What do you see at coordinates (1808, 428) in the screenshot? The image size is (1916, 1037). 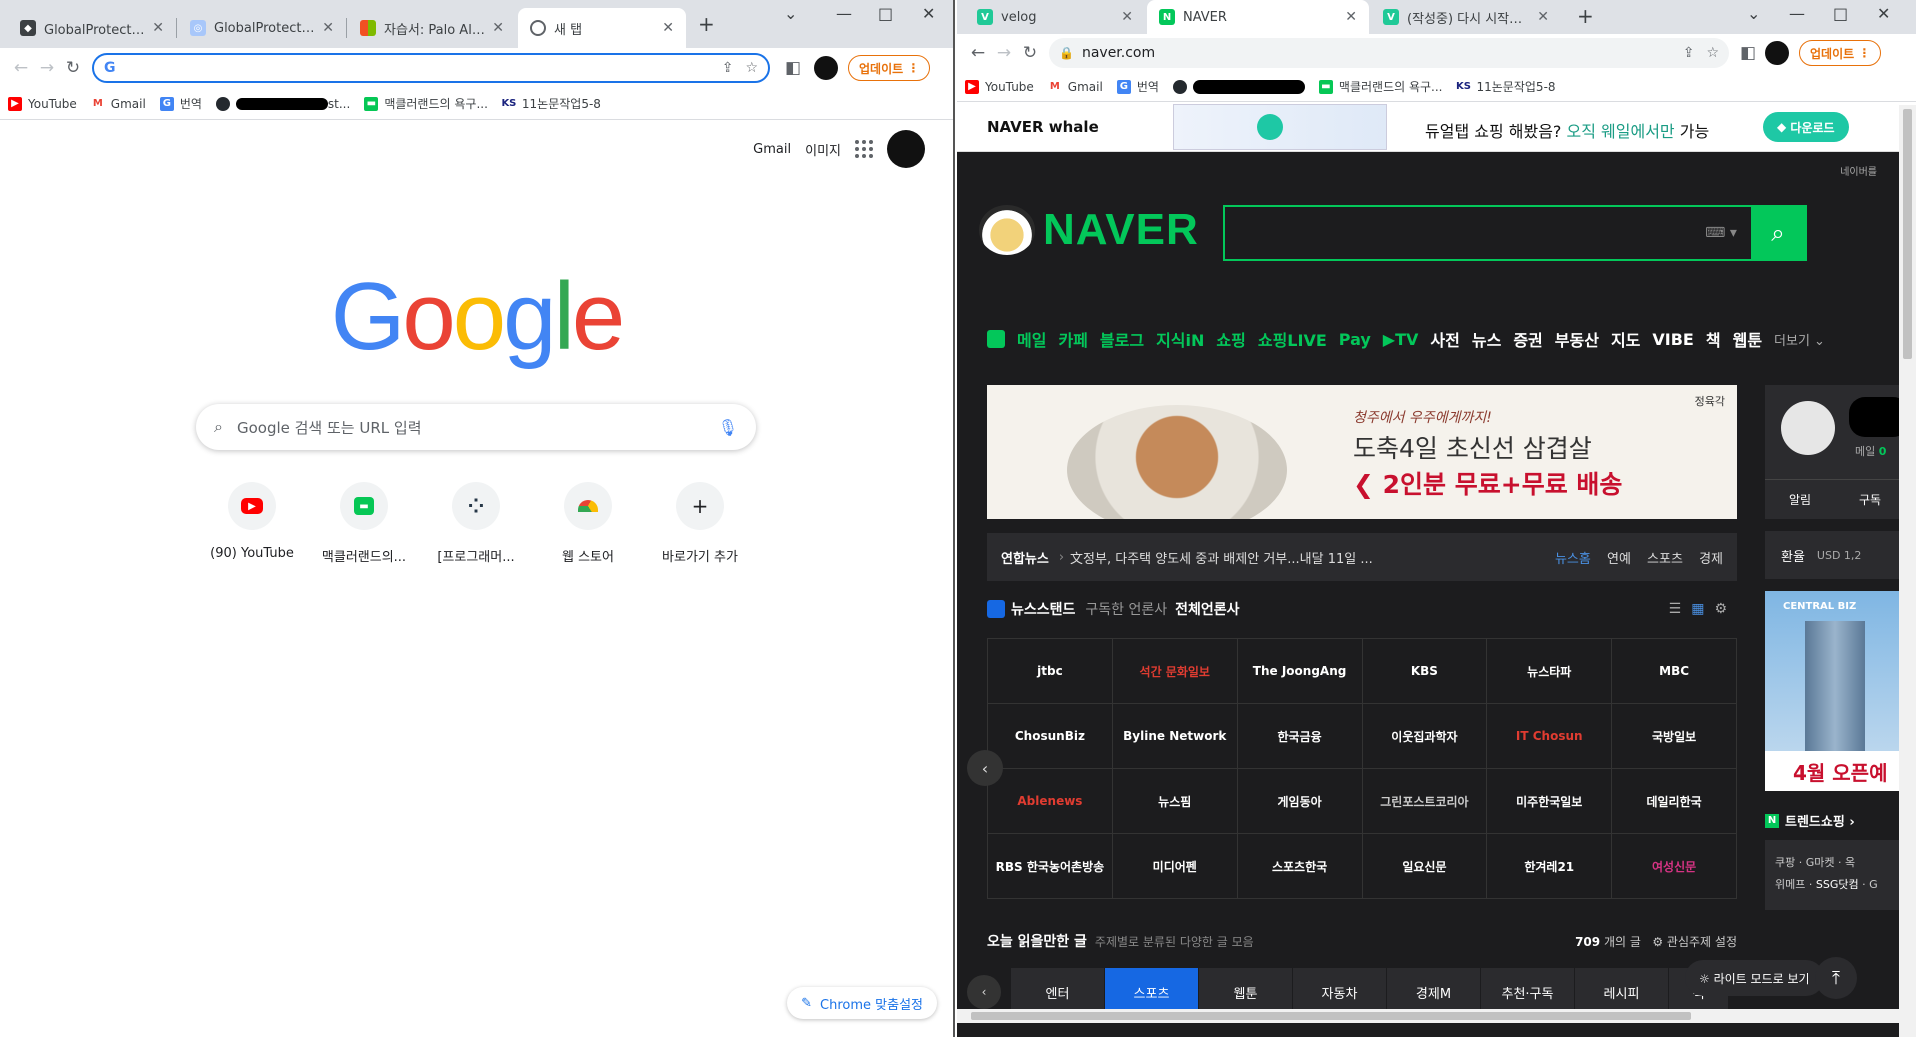 I see `user-avatar` at bounding box center [1808, 428].